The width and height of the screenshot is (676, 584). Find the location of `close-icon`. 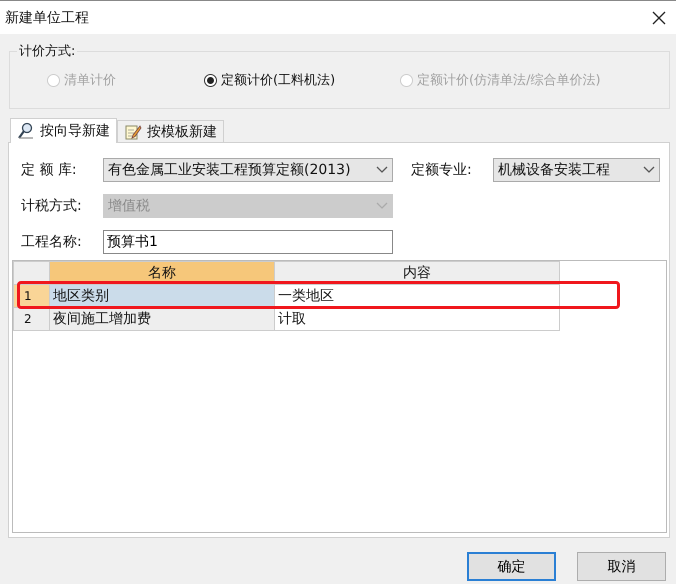

close-icon is located at coordinates (659, 17).